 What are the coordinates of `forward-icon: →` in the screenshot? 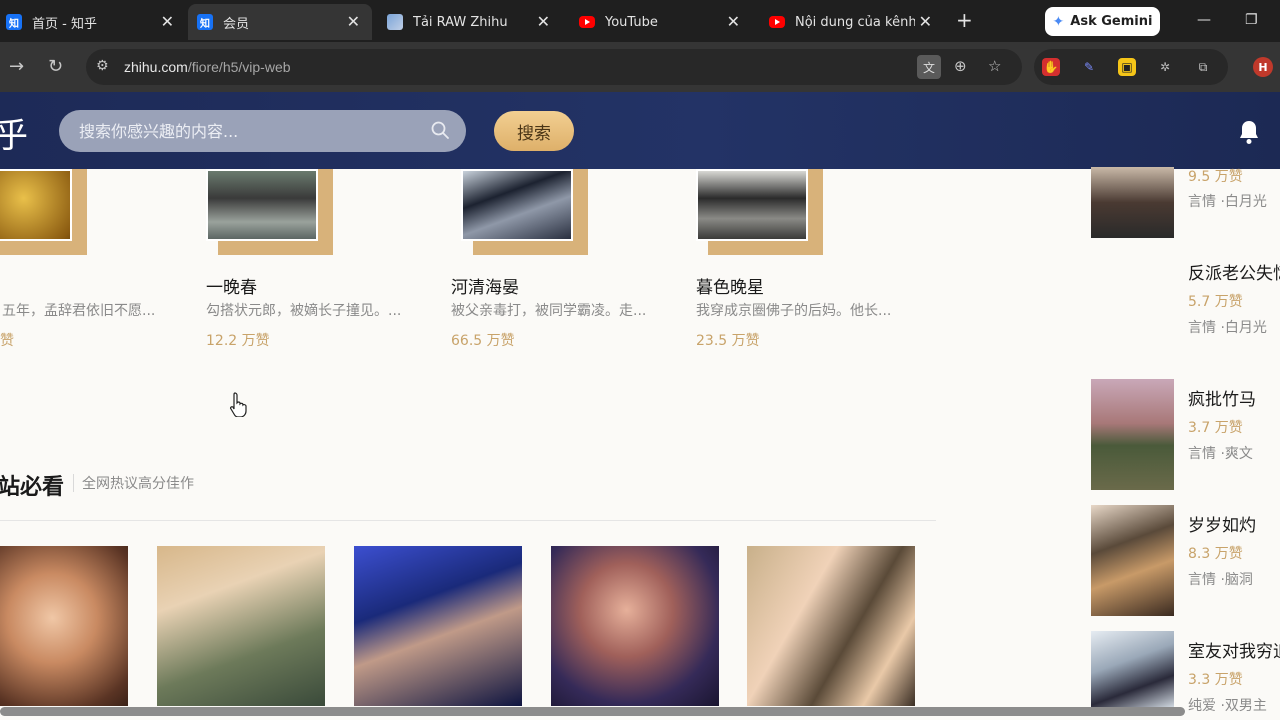 It's located at (16, 66).